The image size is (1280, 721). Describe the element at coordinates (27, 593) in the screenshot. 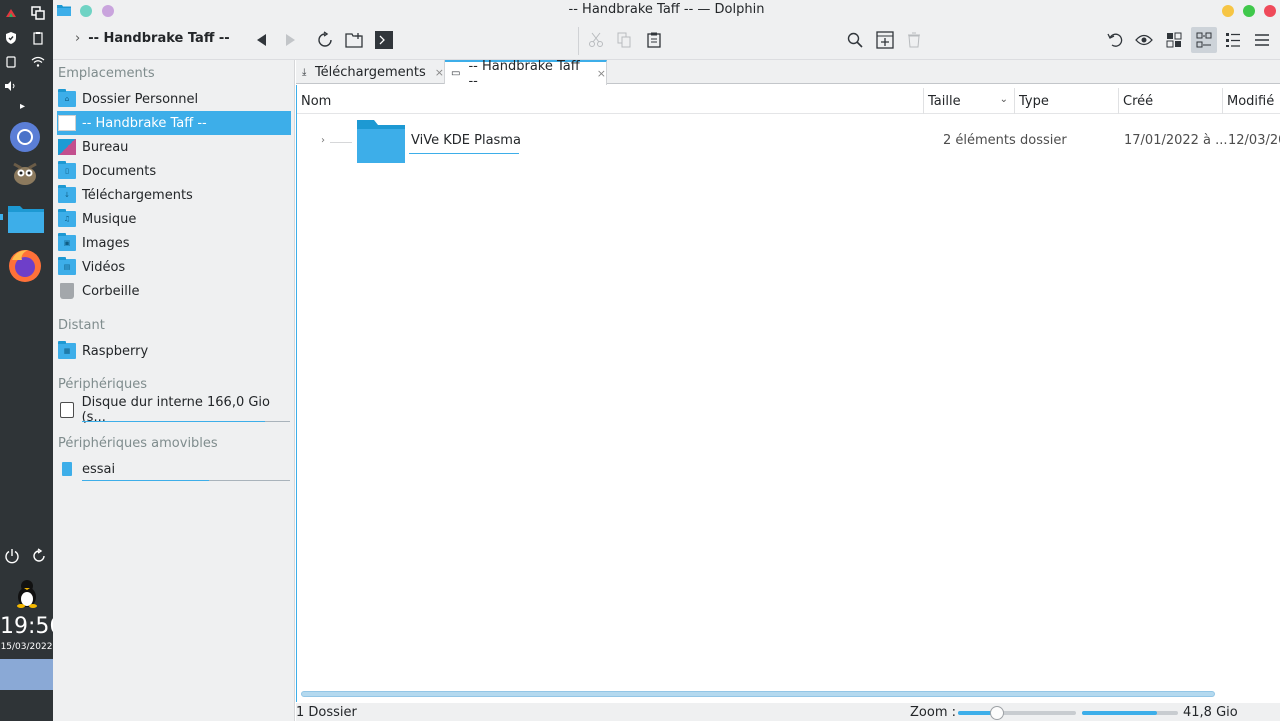

I see `linux-menu-icon` at that location.